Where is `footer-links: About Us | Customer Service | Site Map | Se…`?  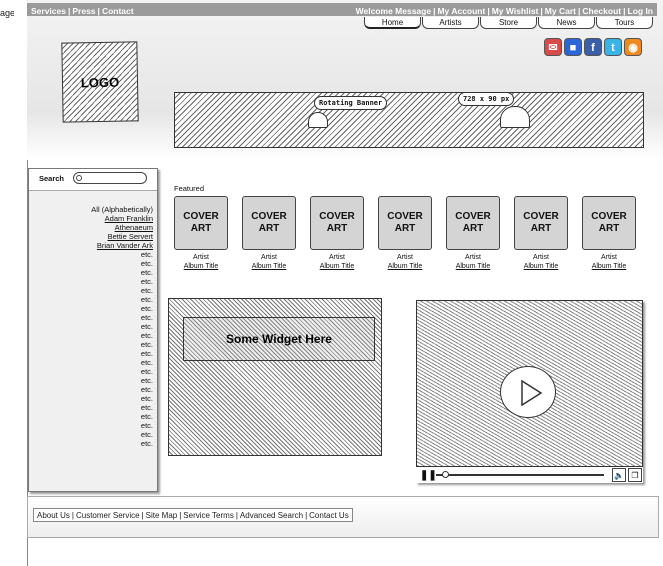
footer-links: About Us | Customer Service | Site Map | Se… is located at coordinates (193, 515).